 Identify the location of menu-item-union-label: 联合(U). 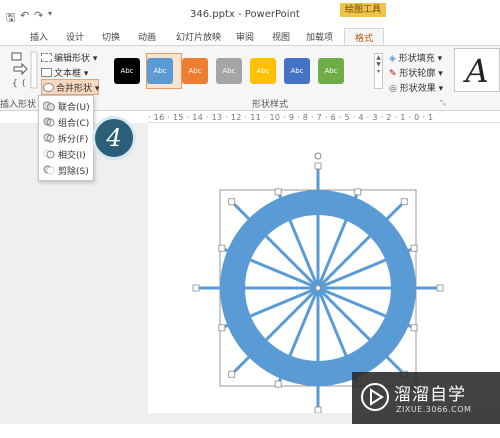
(74, 108).